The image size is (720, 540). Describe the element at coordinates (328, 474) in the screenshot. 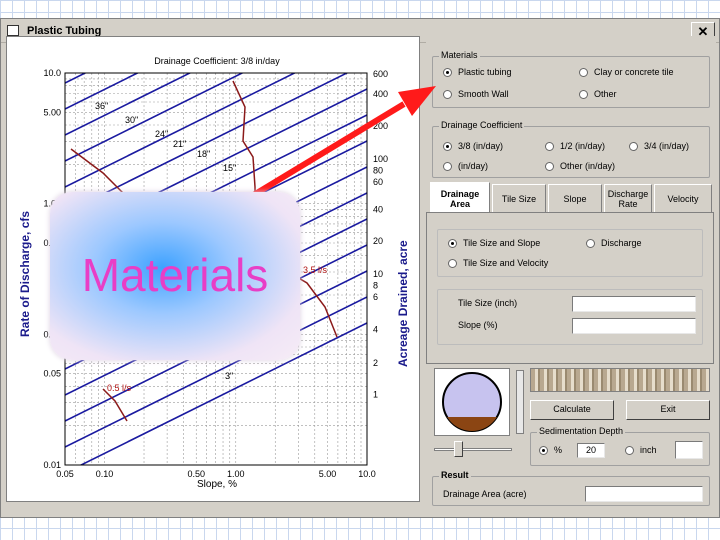

I see `x-tick-label: 5.00` at that location.